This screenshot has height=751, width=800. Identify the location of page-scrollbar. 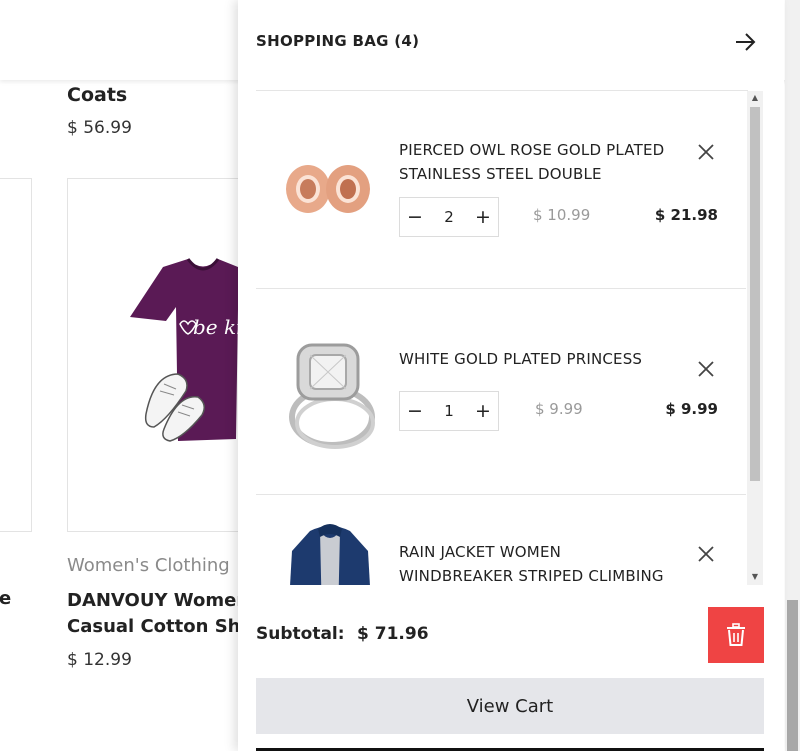
(792, 375).